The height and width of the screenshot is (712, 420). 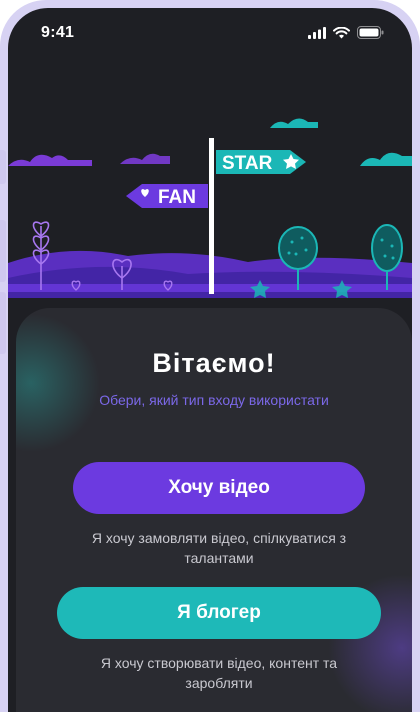 I want to click on star-sign-label: STAR, so click(x=247, y=163).